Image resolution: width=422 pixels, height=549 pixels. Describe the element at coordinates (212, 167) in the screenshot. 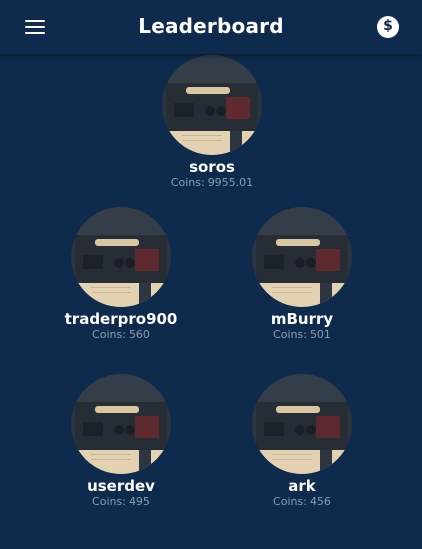

I see `player-name: soros` at that location.